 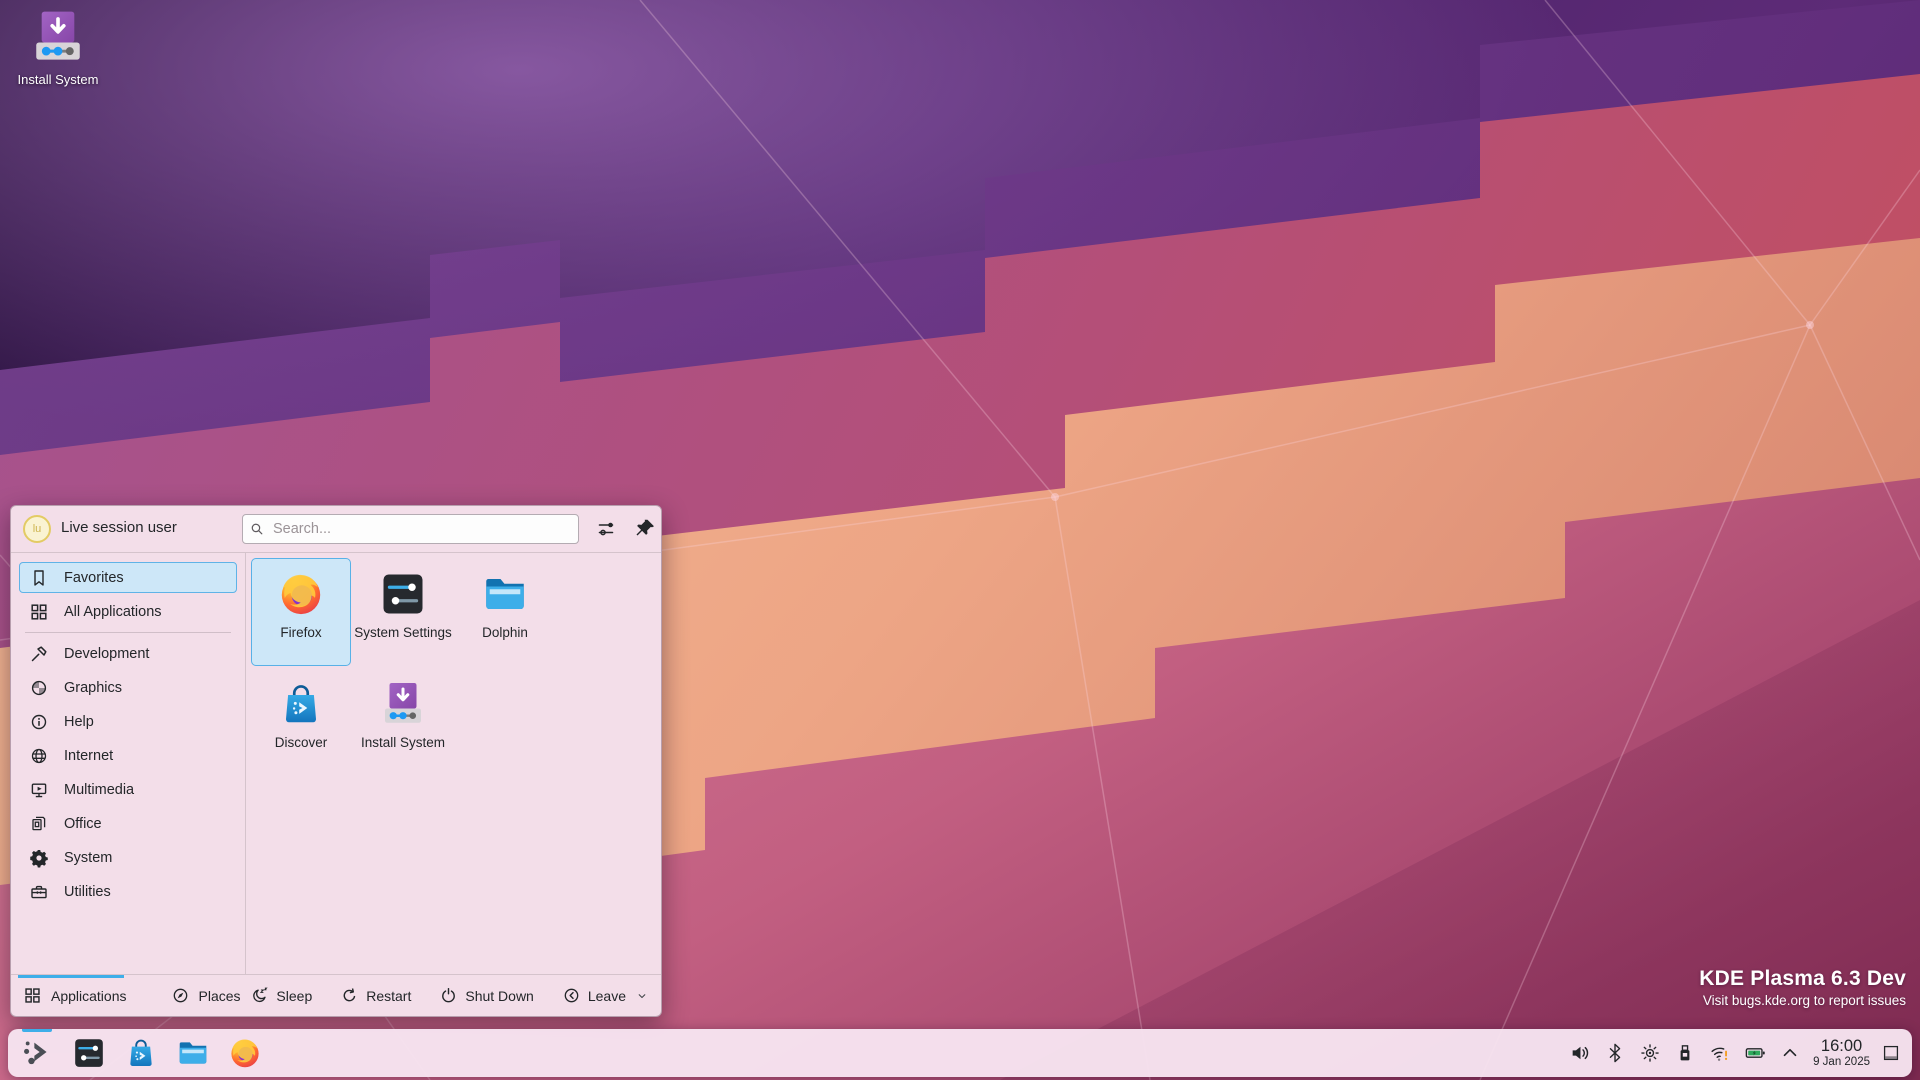 I want to click on active-tab-indicator, so click(x=71, y=976).